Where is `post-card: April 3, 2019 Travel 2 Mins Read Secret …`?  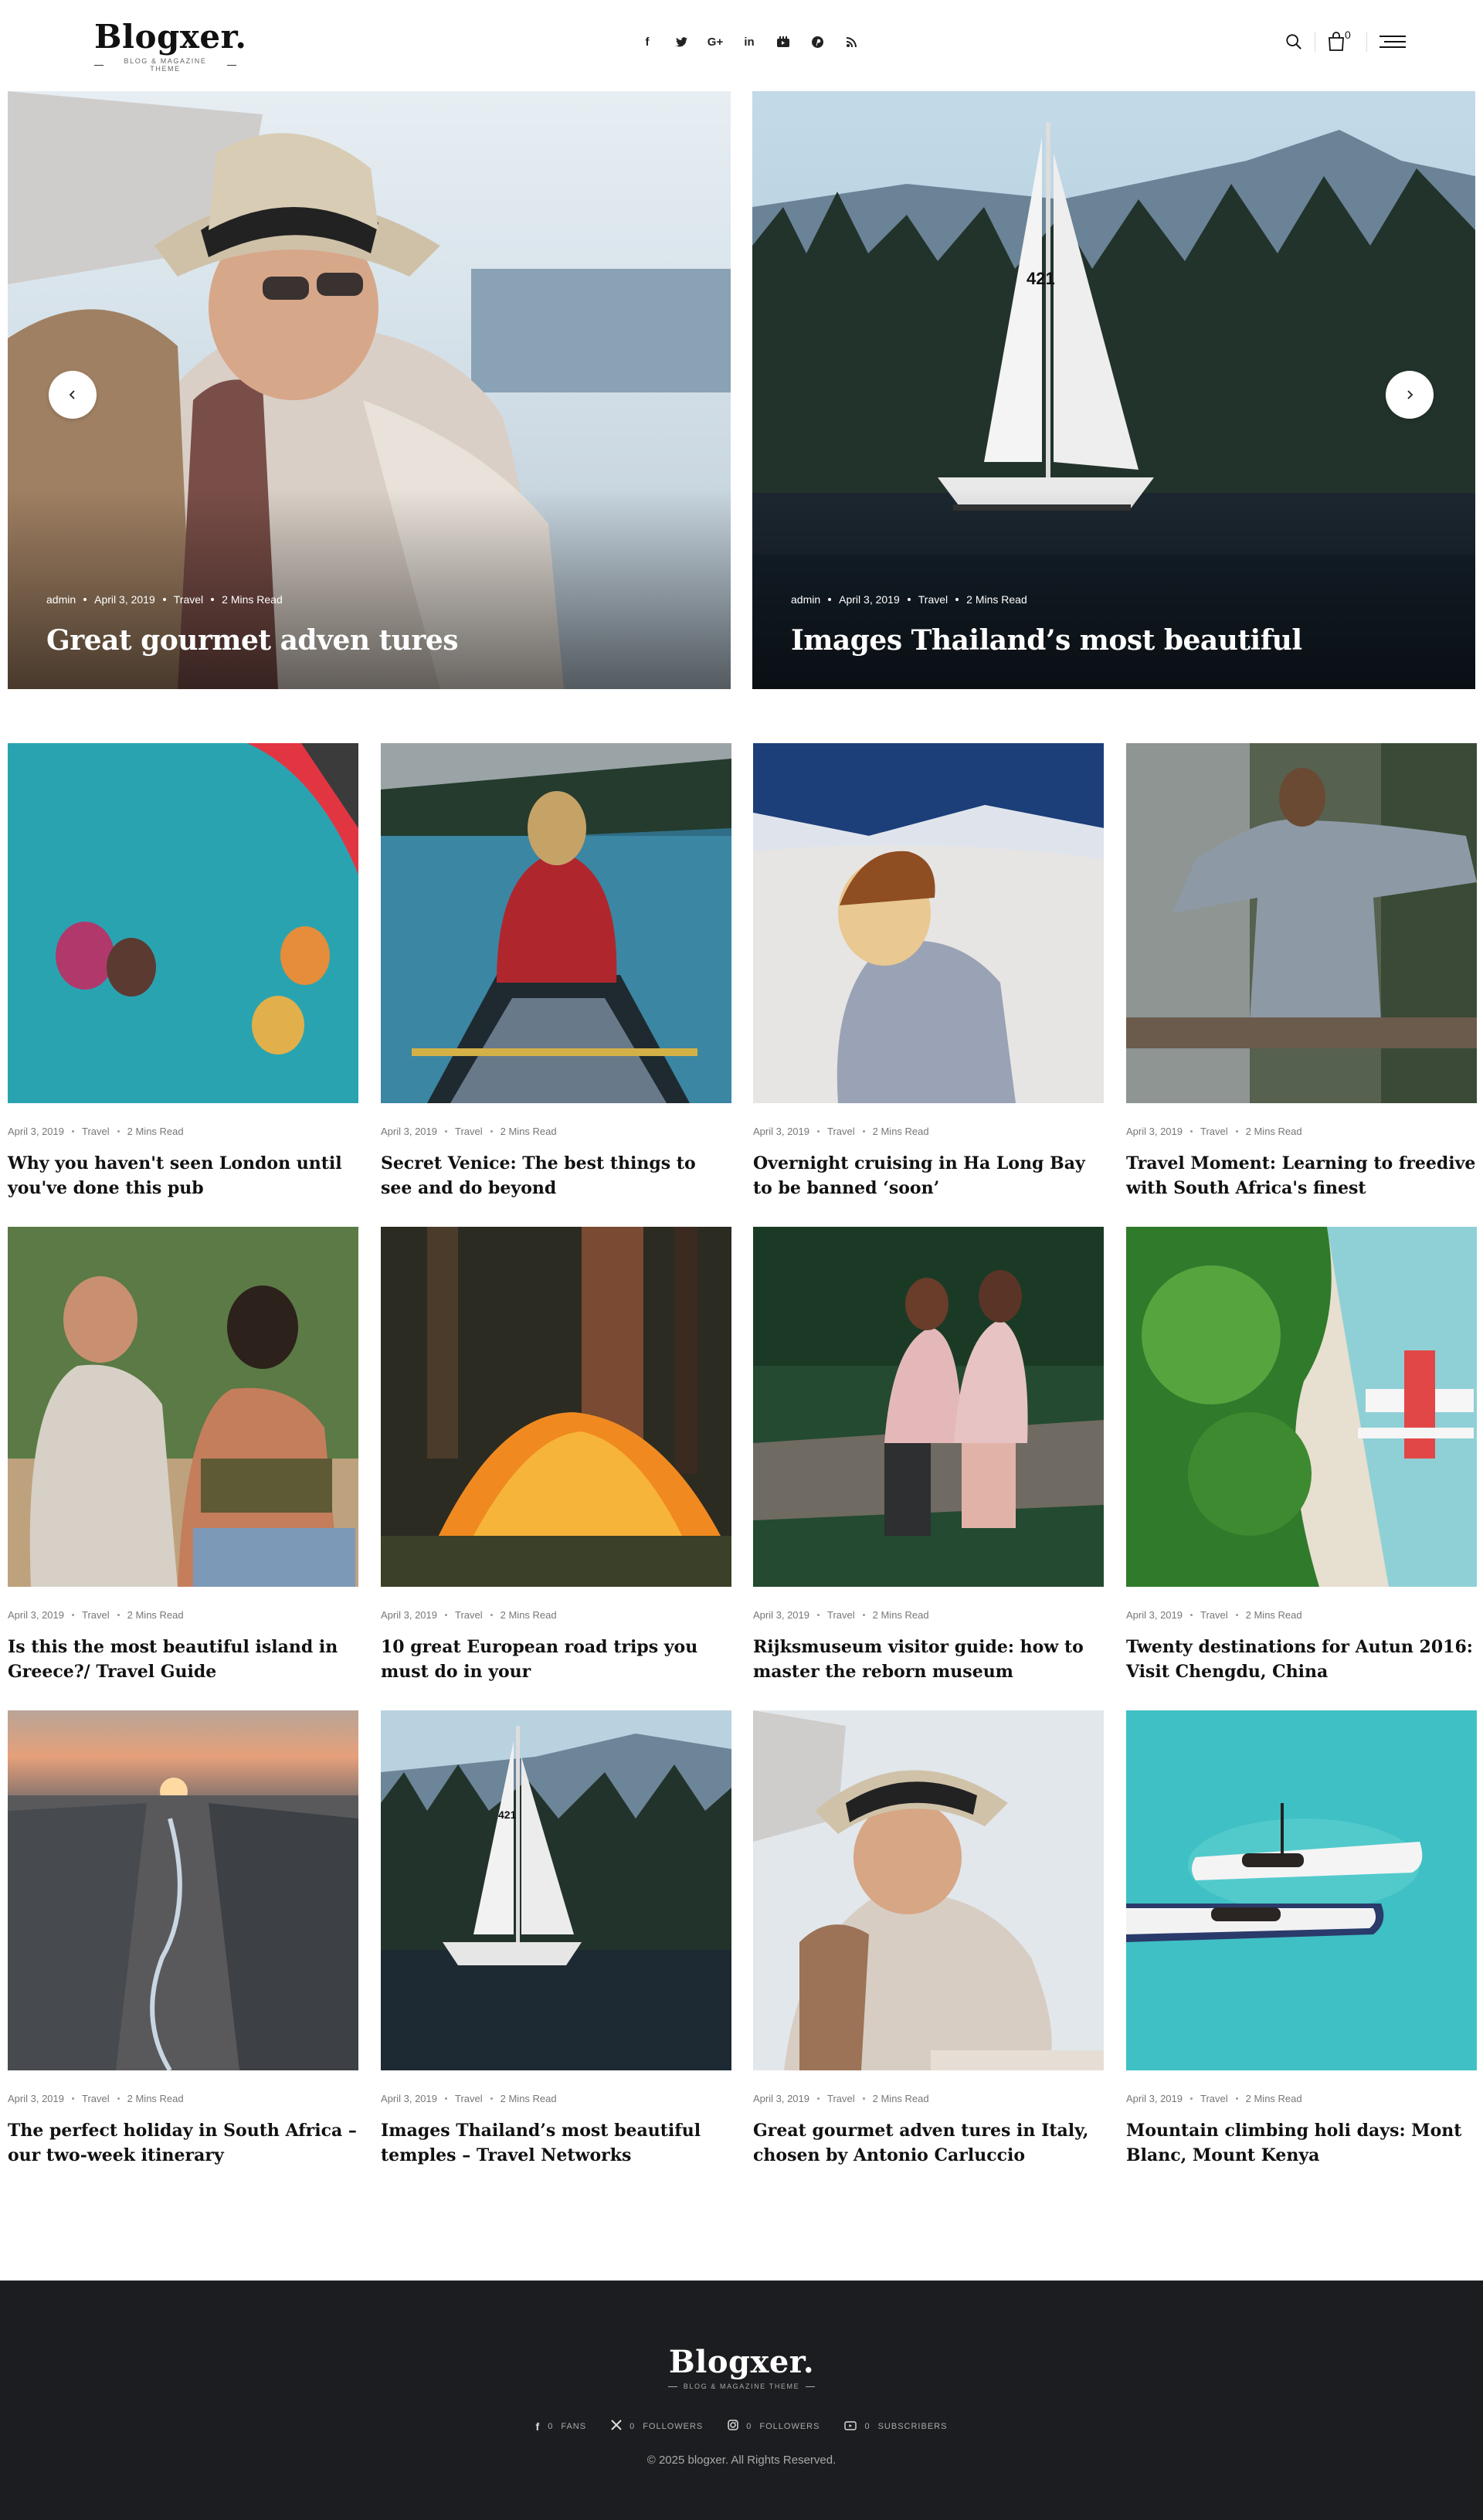
post-card: April 3, 2019 Travel 2 Mins Read Secret … is located at coordinates (556, 975).